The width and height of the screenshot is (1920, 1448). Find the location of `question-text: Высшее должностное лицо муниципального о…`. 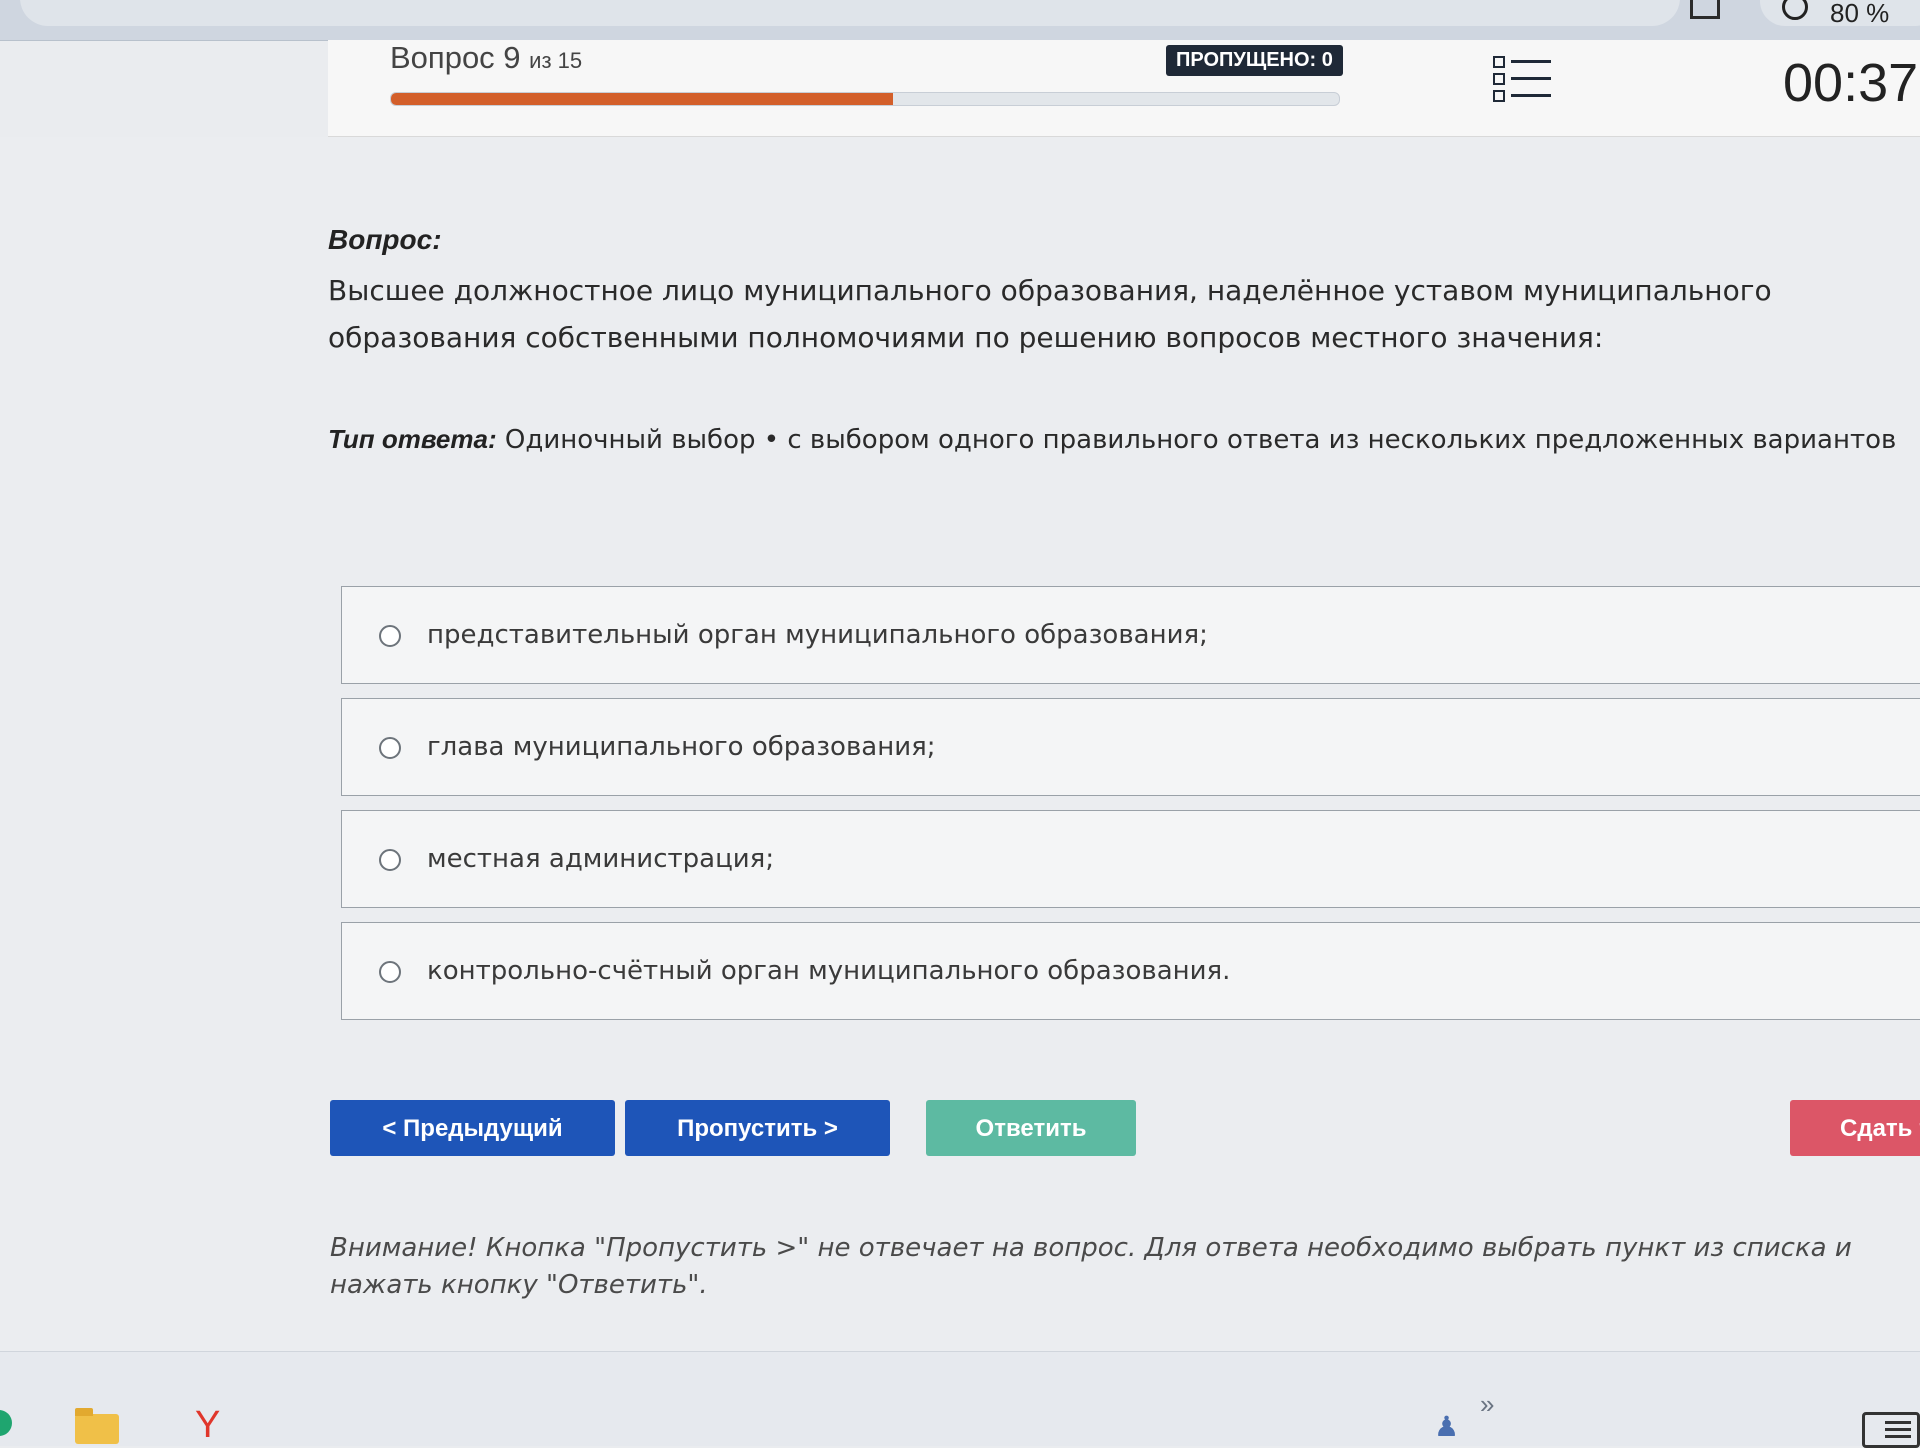

question-text: Высшее должностное лицо муниципального о… is located at coordinates (1050, 314).